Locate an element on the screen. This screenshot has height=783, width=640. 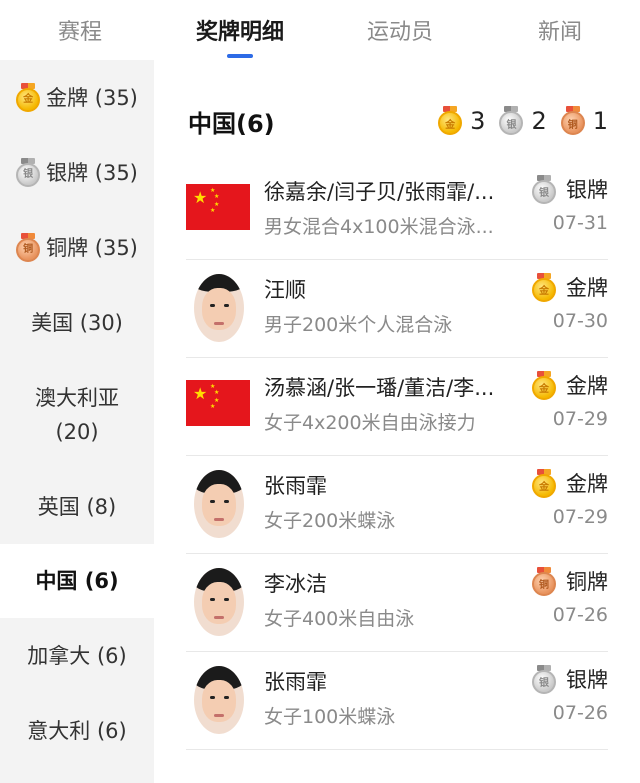
sidebar-item-label: 意大利 (6) is located at coordinates (77, 730).